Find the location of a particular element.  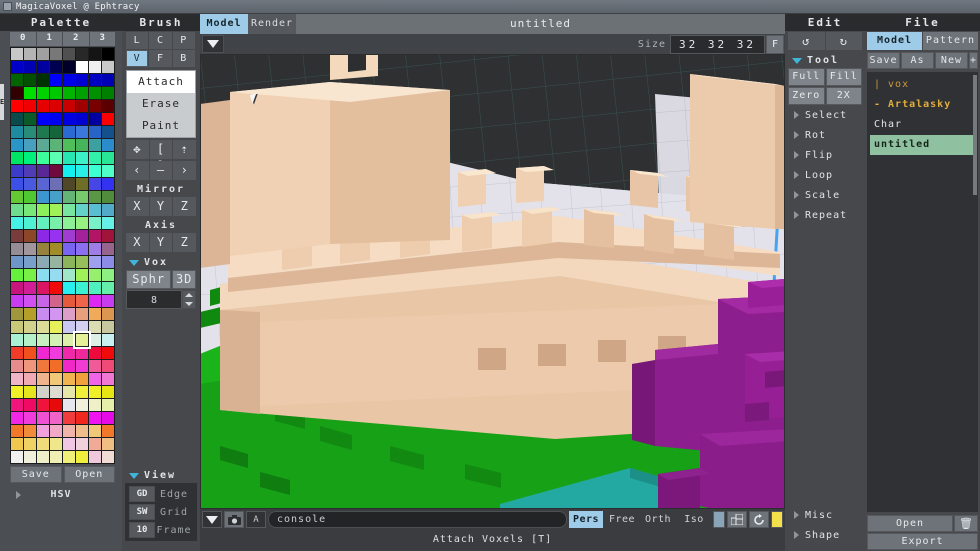

console-input: console is located at coordinates (417, 519).